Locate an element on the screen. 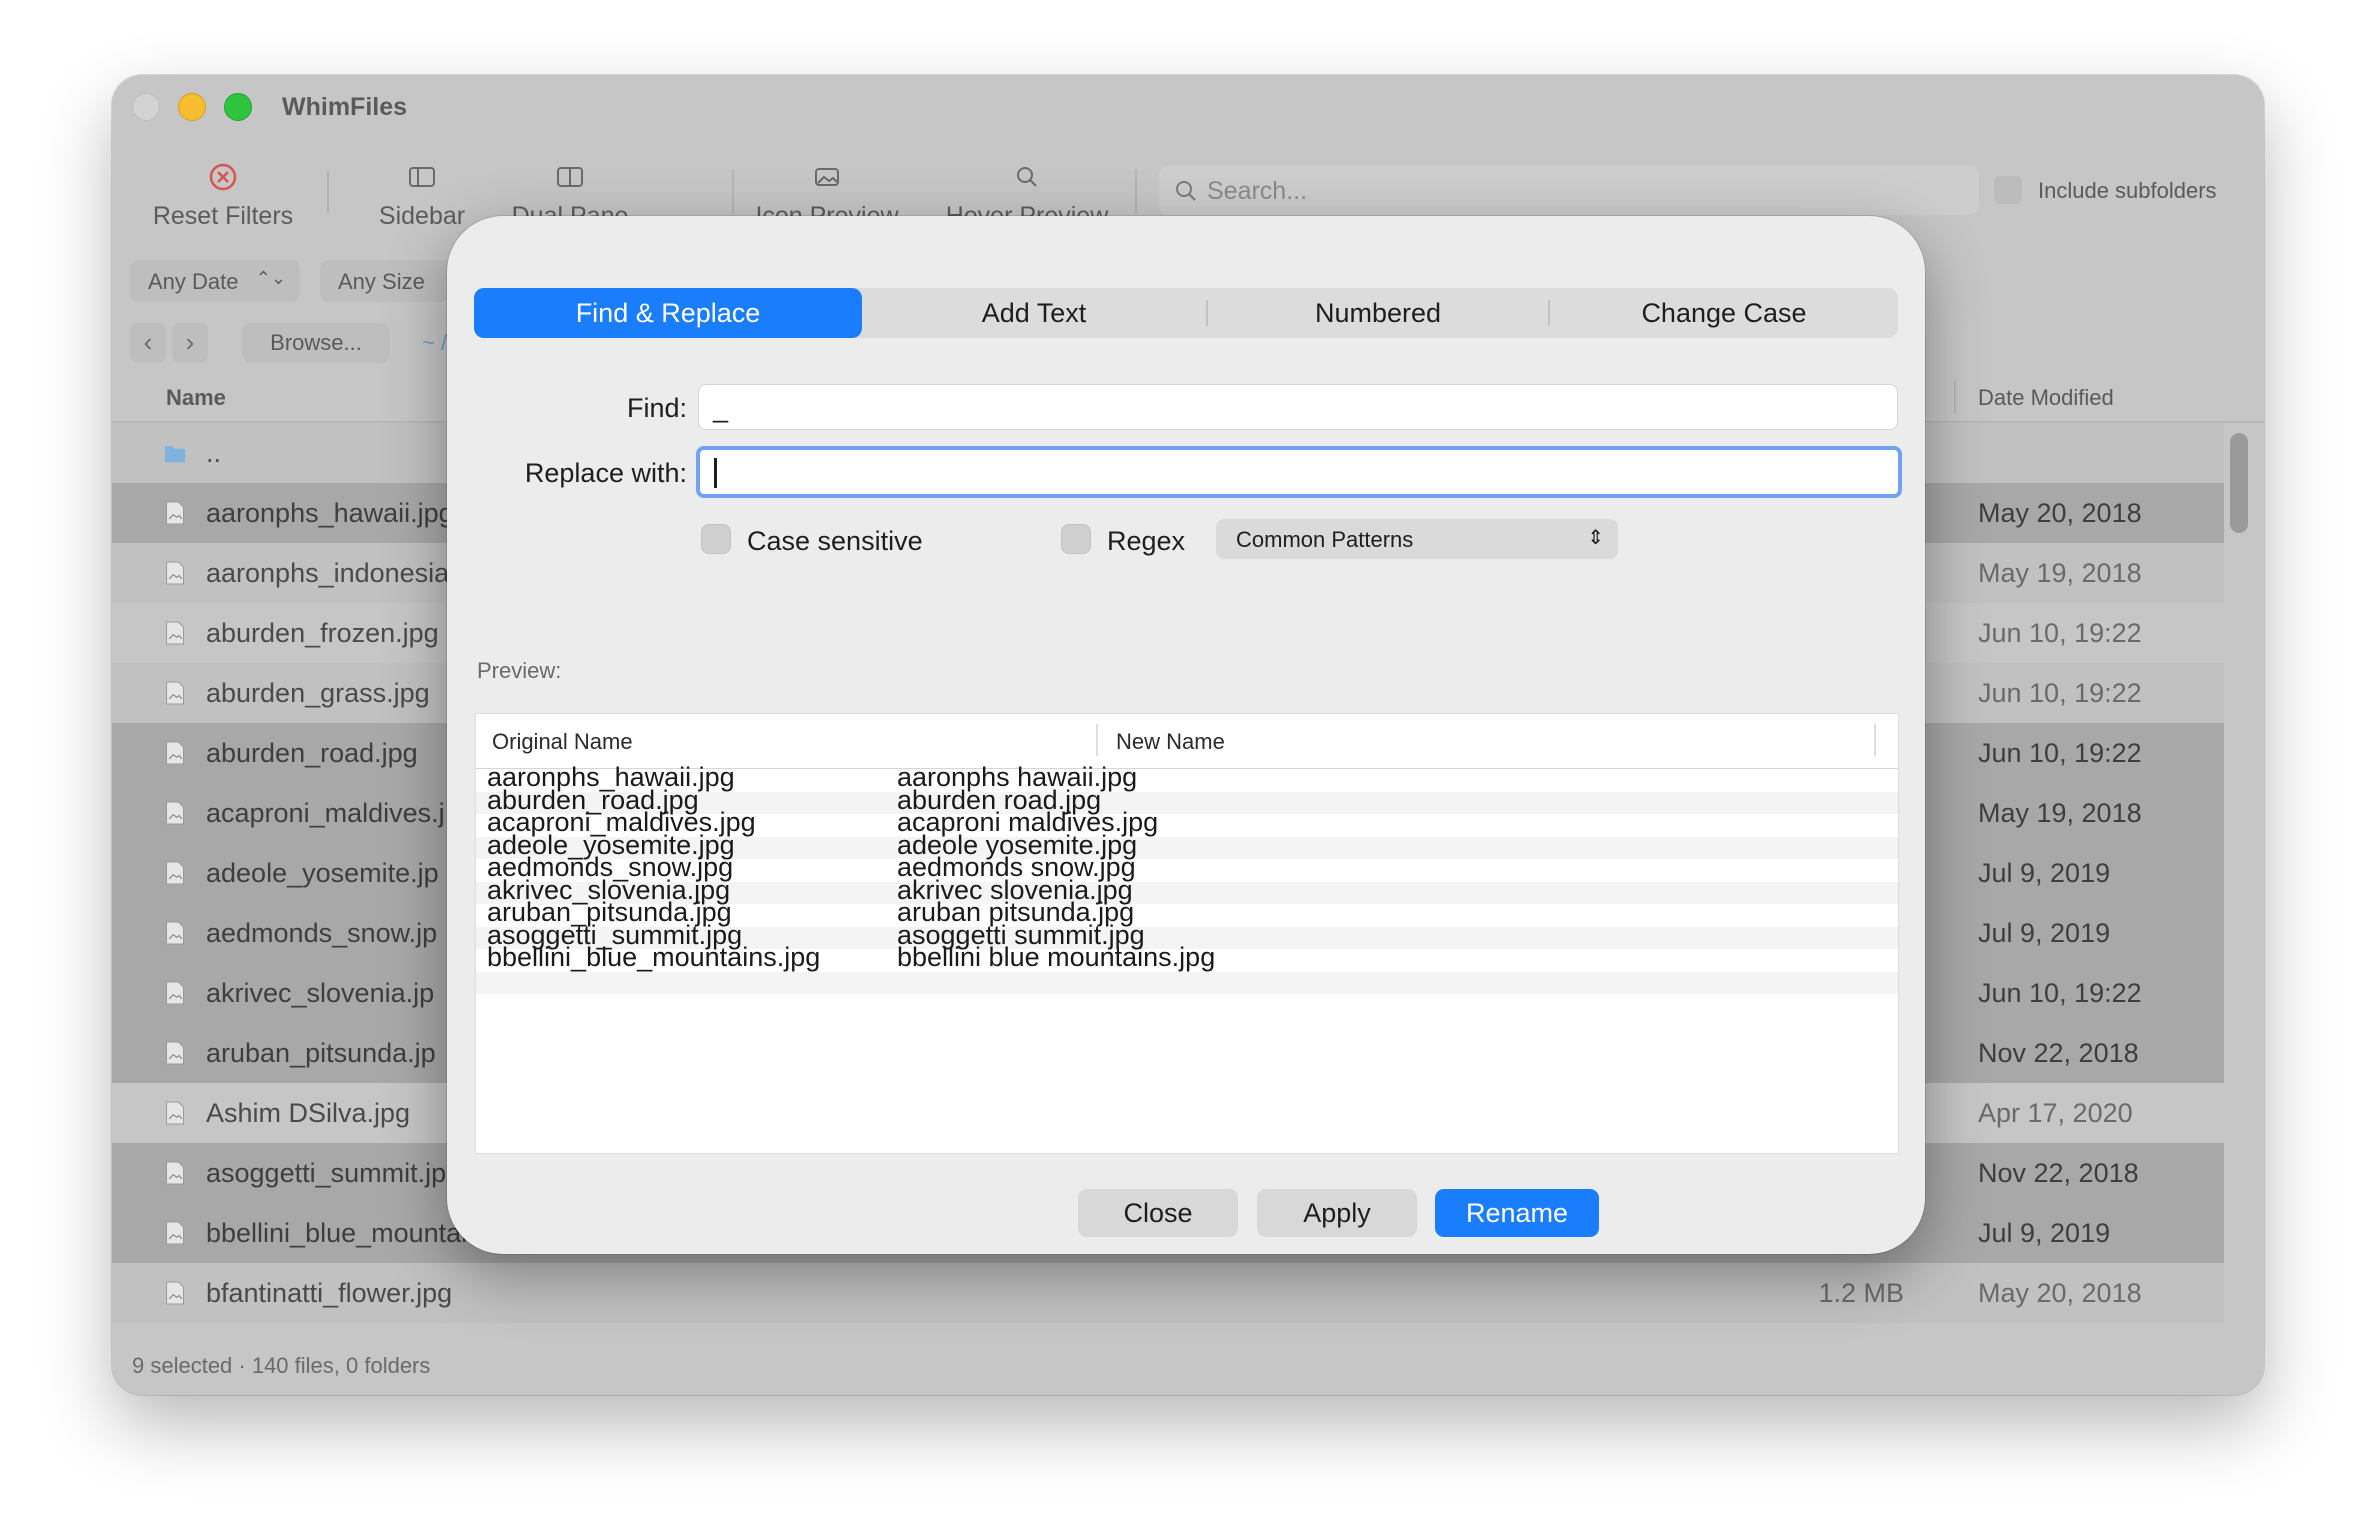 This screenshot has height=1538, width=2364. folder-icon is located at coordinates (175, 454).